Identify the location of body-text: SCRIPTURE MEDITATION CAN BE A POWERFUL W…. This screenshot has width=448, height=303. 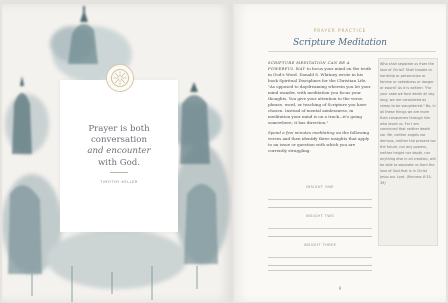
(320, 108).